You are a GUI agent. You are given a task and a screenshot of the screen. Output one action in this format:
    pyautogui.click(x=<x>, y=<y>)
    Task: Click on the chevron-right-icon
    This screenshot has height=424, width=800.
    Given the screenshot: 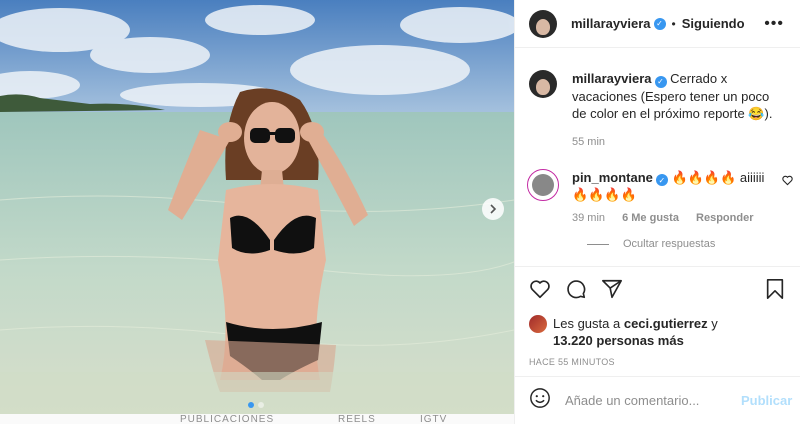 What is the action you would take?
    pyautogui.click(x=493, y=209)
    